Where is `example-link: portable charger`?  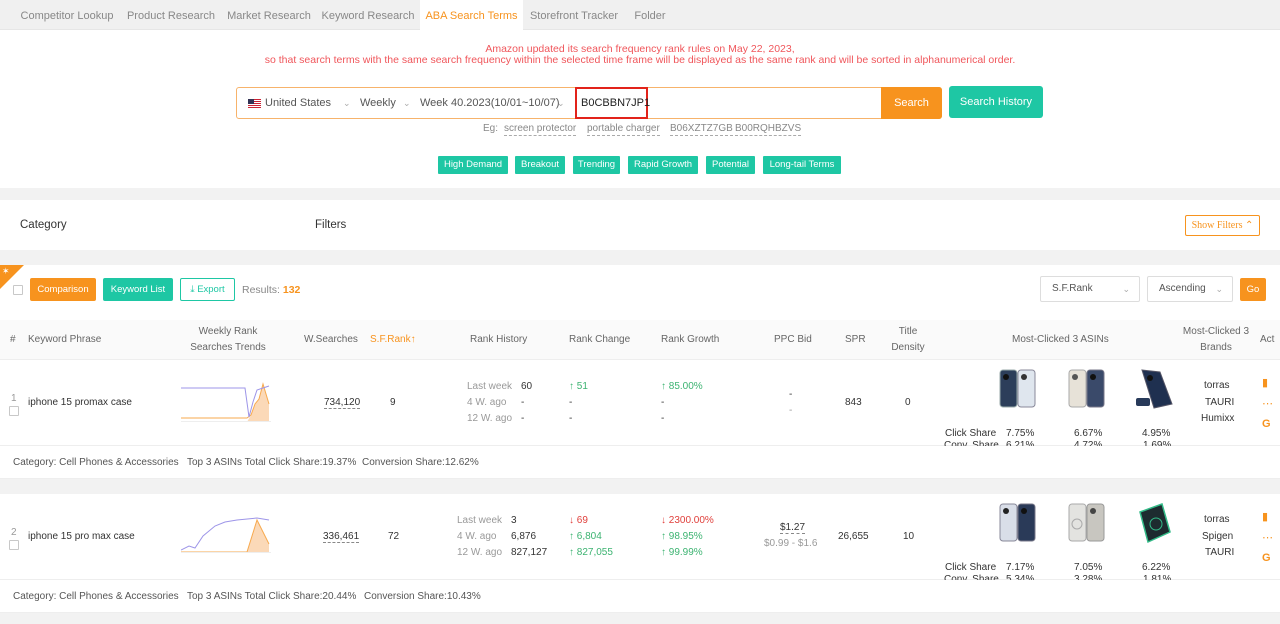 example-link: portable charger is located at coordinates (623, 129).